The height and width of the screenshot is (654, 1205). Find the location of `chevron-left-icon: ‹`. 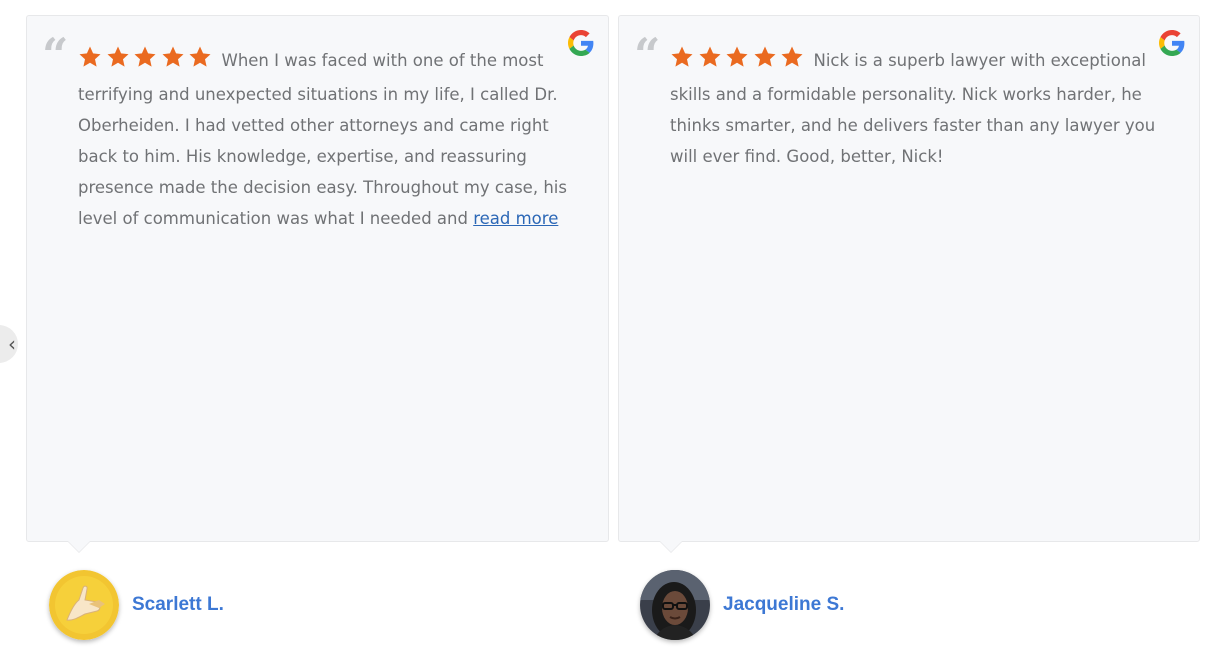

chevron-left-icon: ‹ is located at coordinates (12, 344).